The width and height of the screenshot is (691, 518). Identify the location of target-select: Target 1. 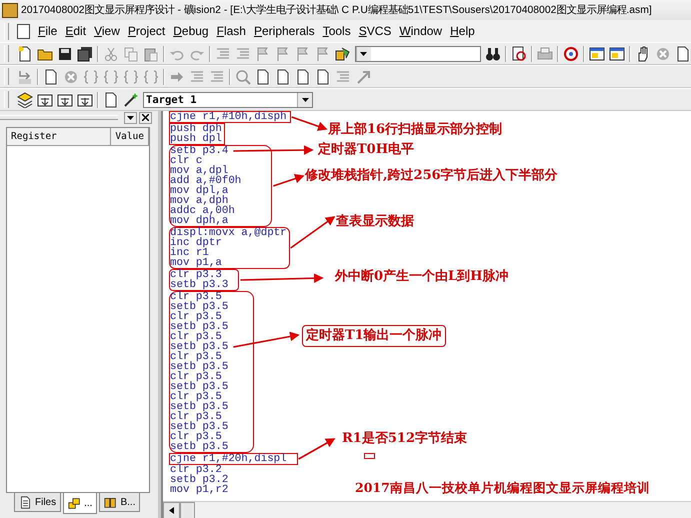
(228, 100).